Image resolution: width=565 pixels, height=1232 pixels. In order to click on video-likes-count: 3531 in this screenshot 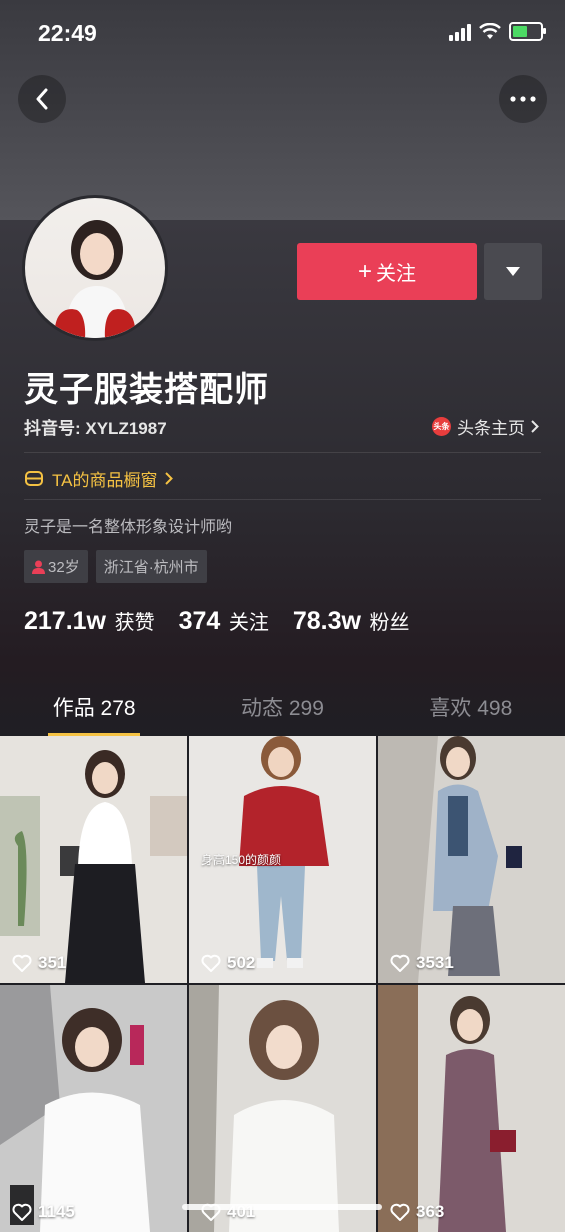, I will do `click(435, 962)`.